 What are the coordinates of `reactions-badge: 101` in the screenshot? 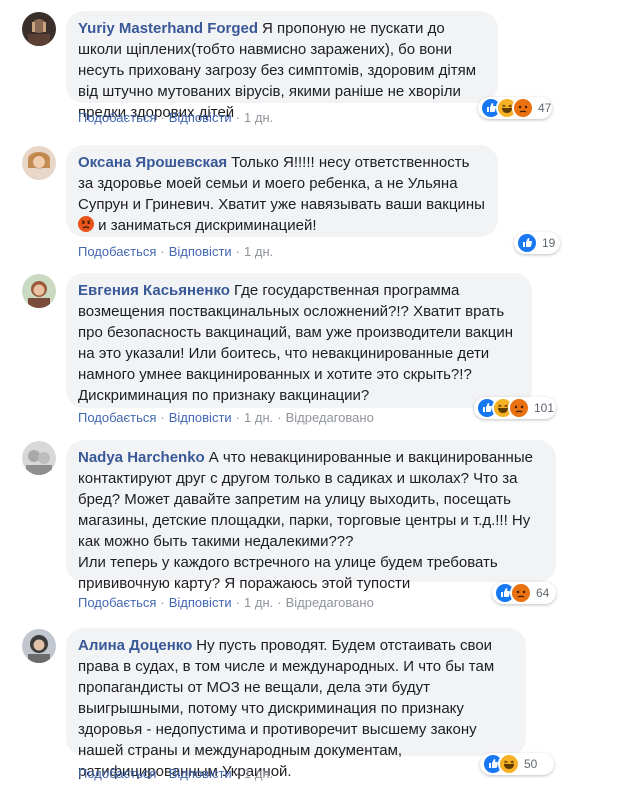 It's located at (515, 408).